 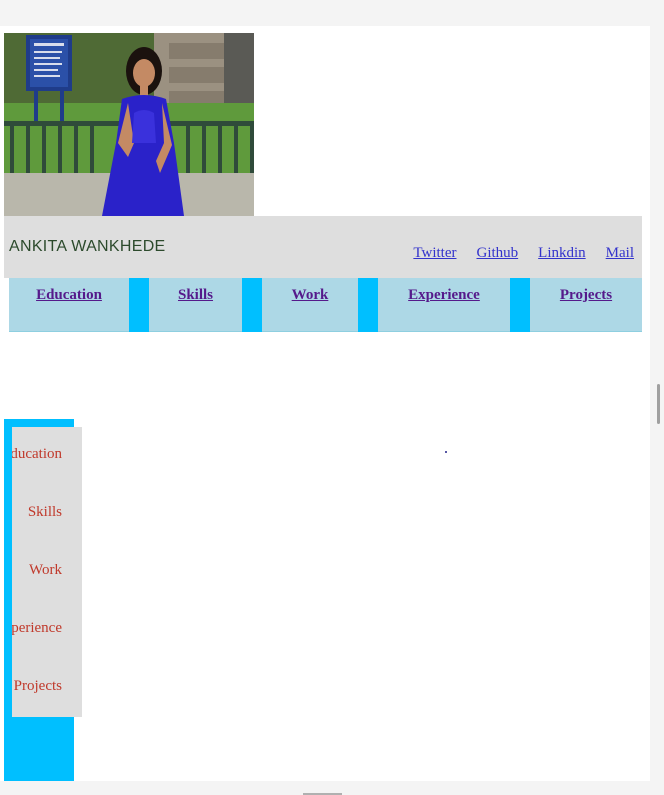 I want to click on topnav-item-experience: Experience, so click(x=444, y=305).